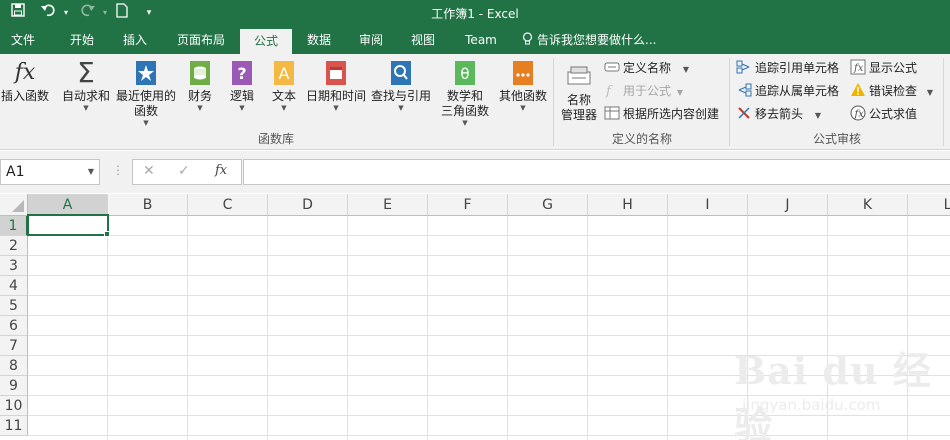 Image resolution: width=950 pixels, height=440 pixels. Describe the element at coordinates (221, 170) in the screenshot. I see `insert-function-icon: fx` at that location.